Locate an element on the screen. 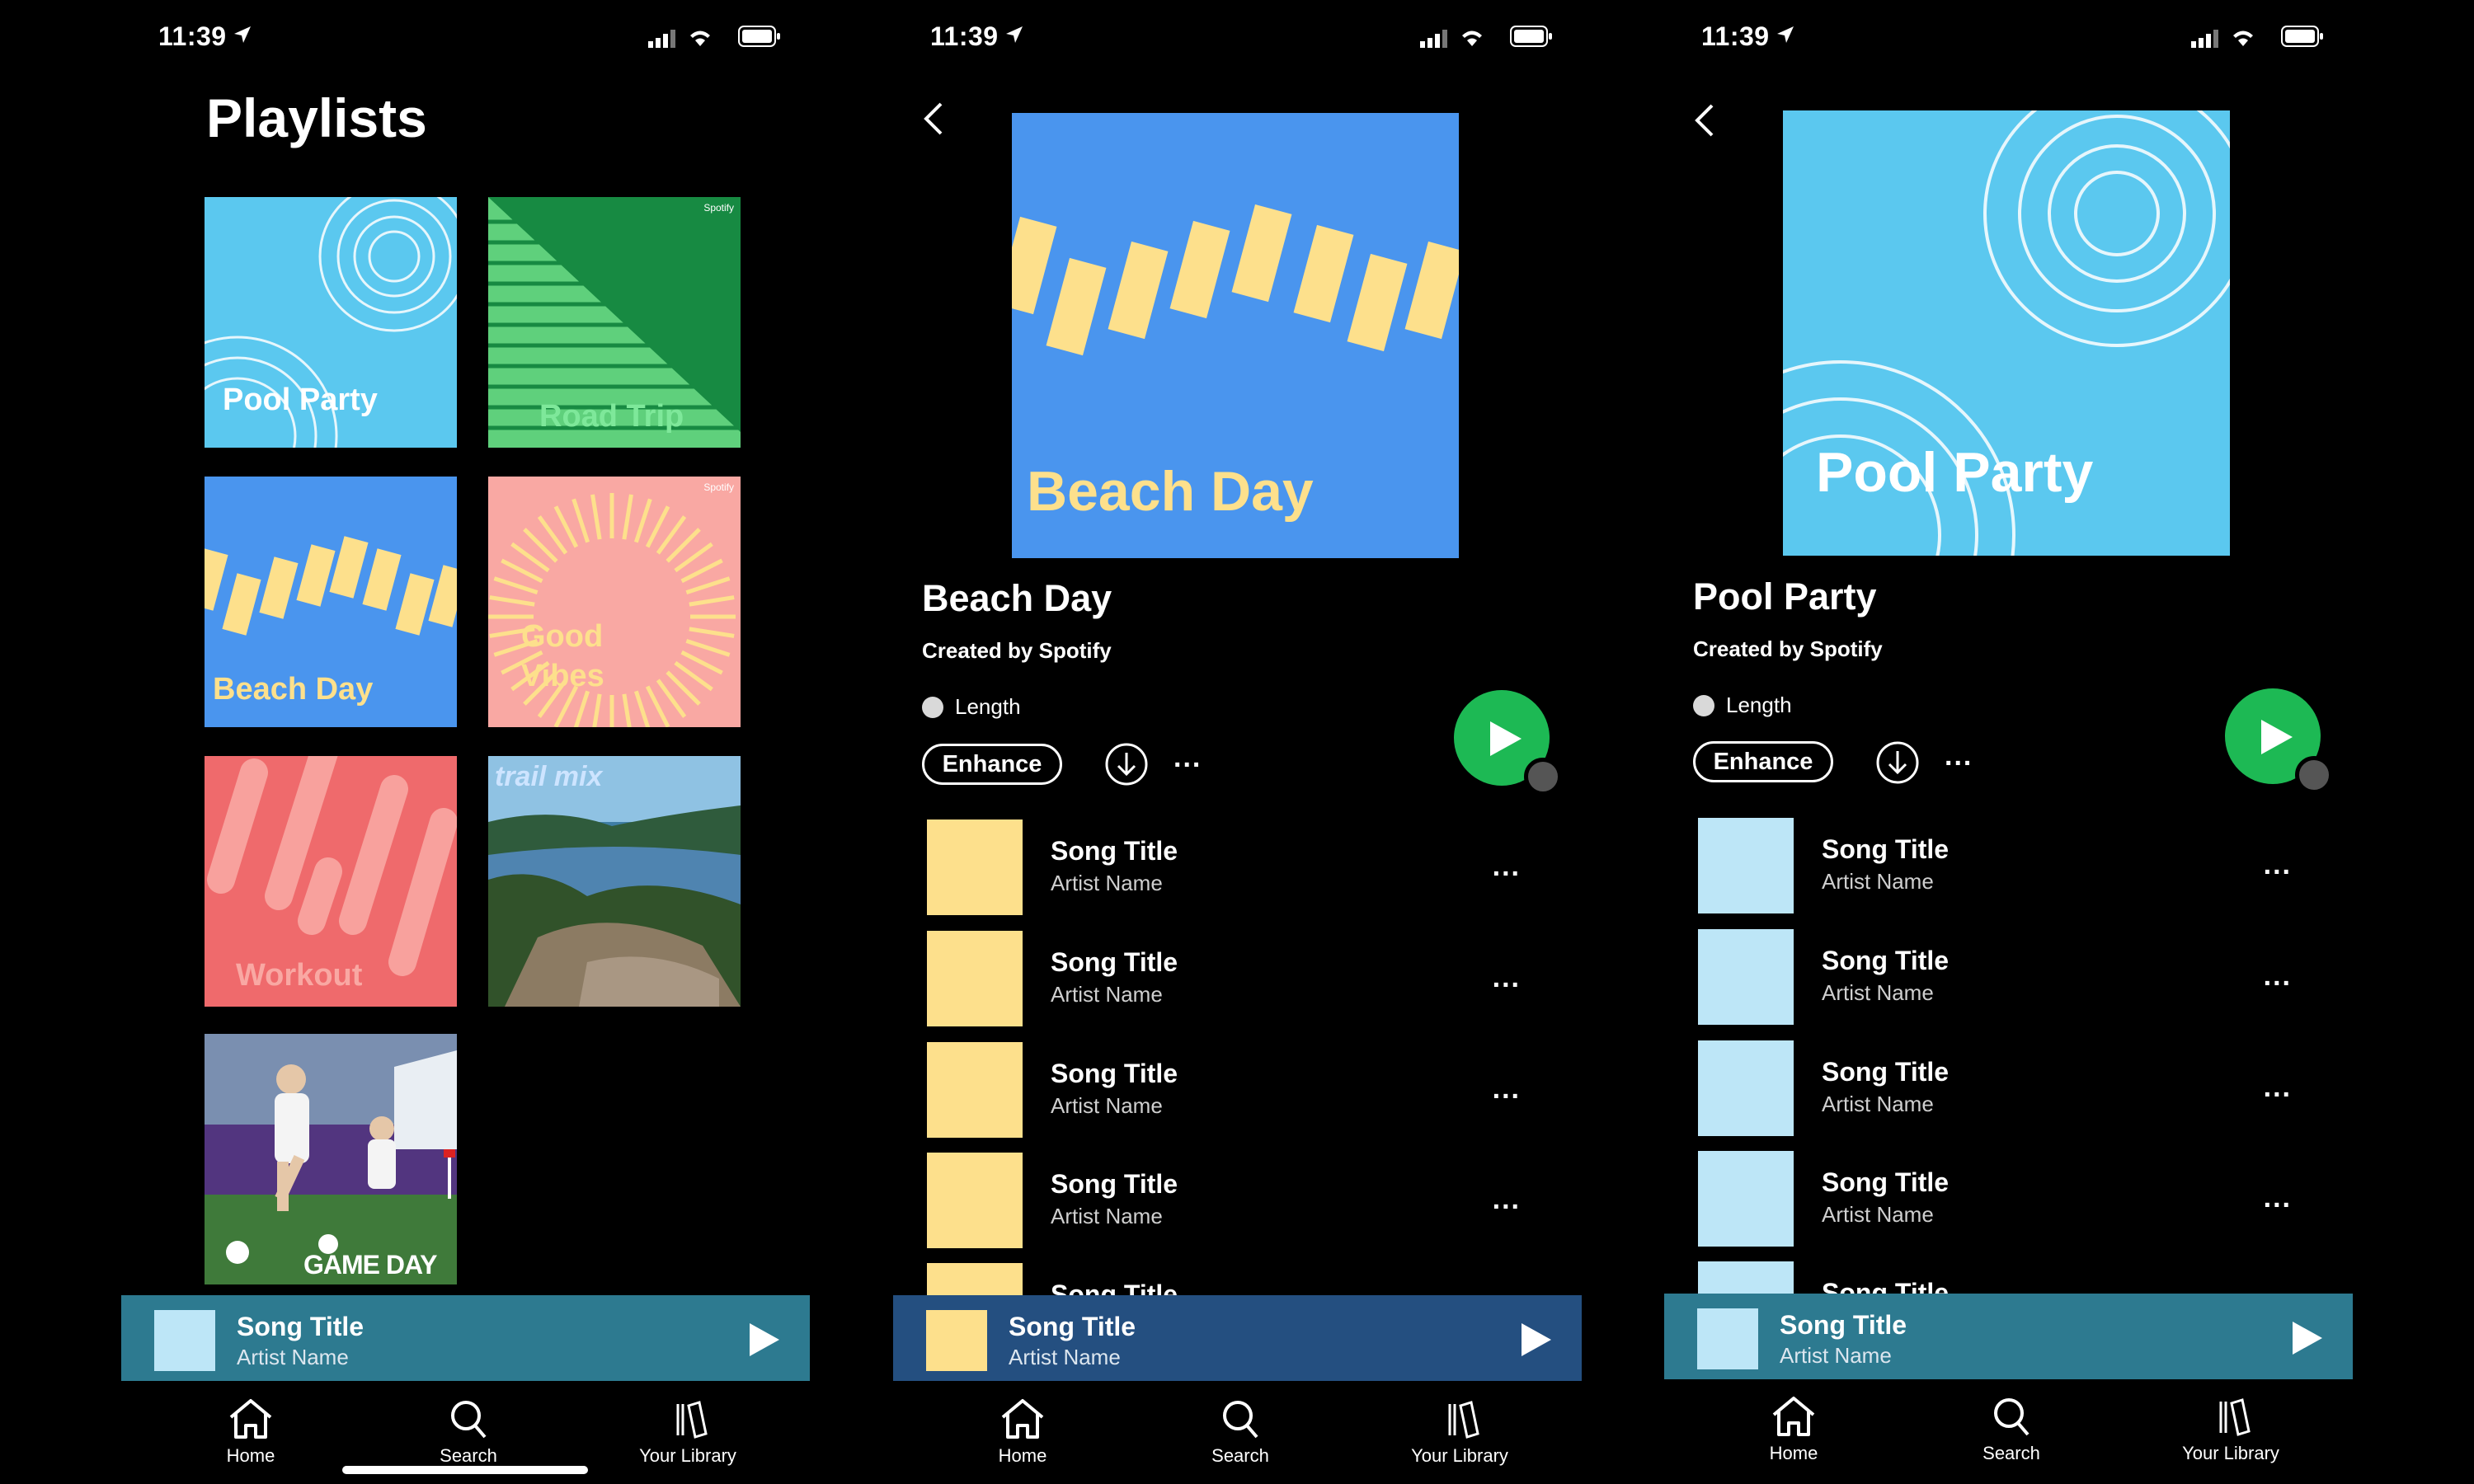 The height and width of the screenshot is (1484, 2474). shuffle-indicator is located at coordinates (2314, 775).